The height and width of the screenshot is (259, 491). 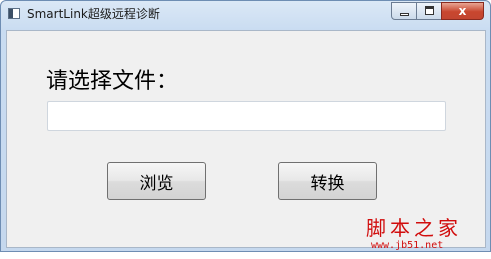 What do you see at coordinates (404, 11) in the screenshot?
I see `minimize-button` at bounding box center [404, 11].